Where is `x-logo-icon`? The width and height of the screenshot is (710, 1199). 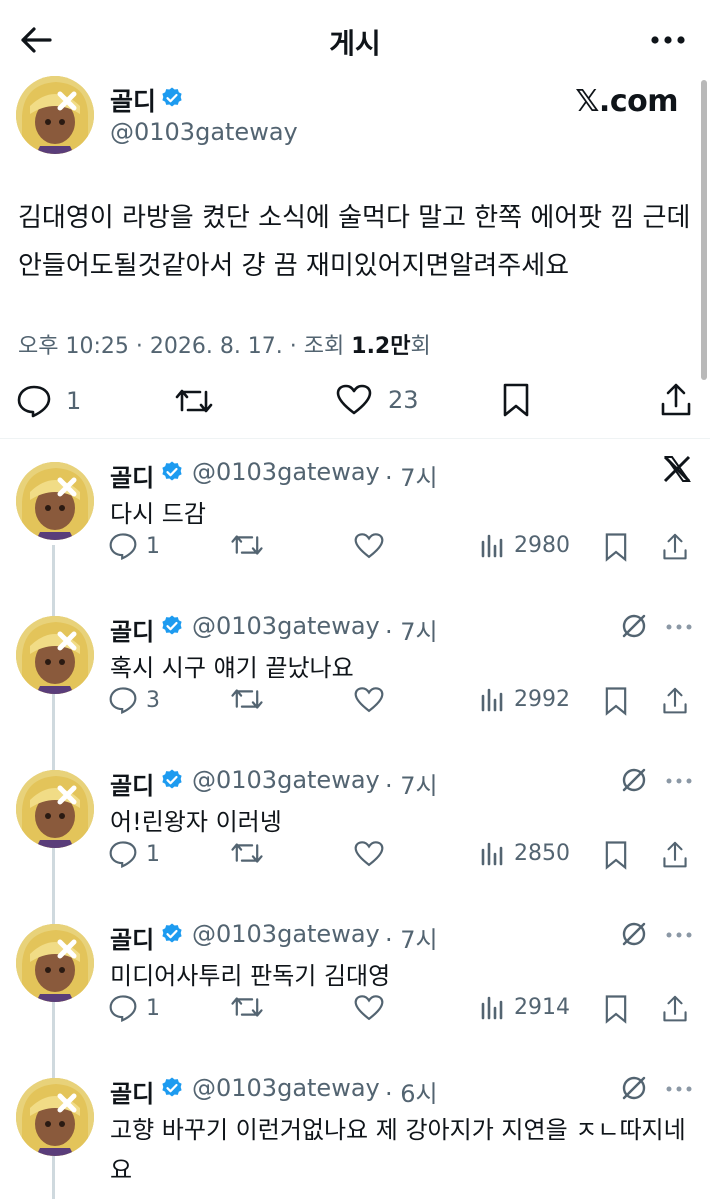 x-logo-icon is located at coordinates (677, 469).